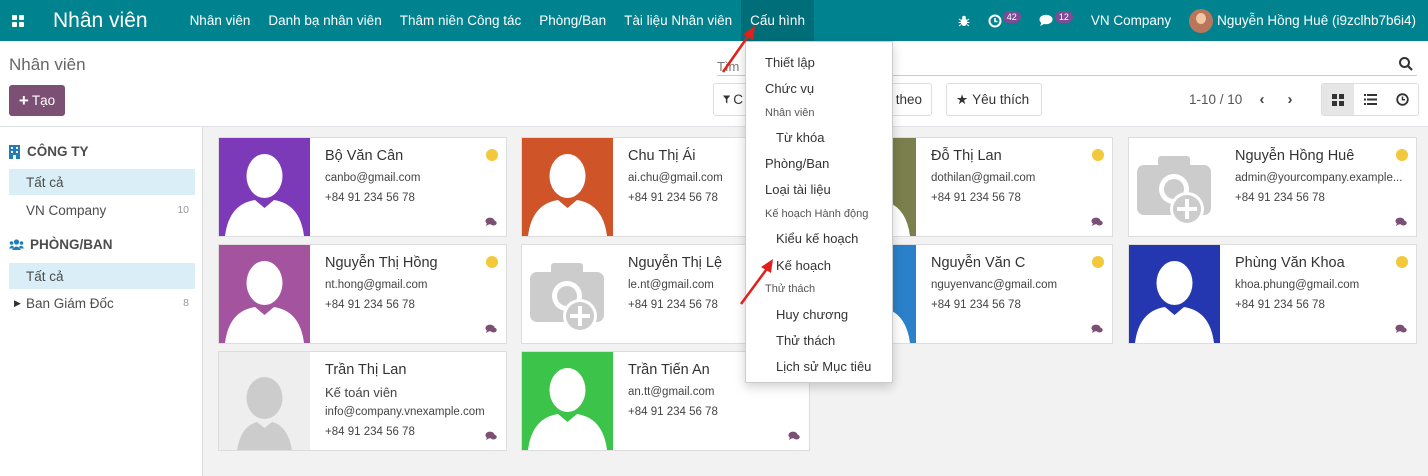 Image resolution: width=1428 pixels, height=476 pixels. Describe the element at coordinates (381, 263) in the screenshot. I see `employee-name: Nguyễn Thị Hồng` at that location.